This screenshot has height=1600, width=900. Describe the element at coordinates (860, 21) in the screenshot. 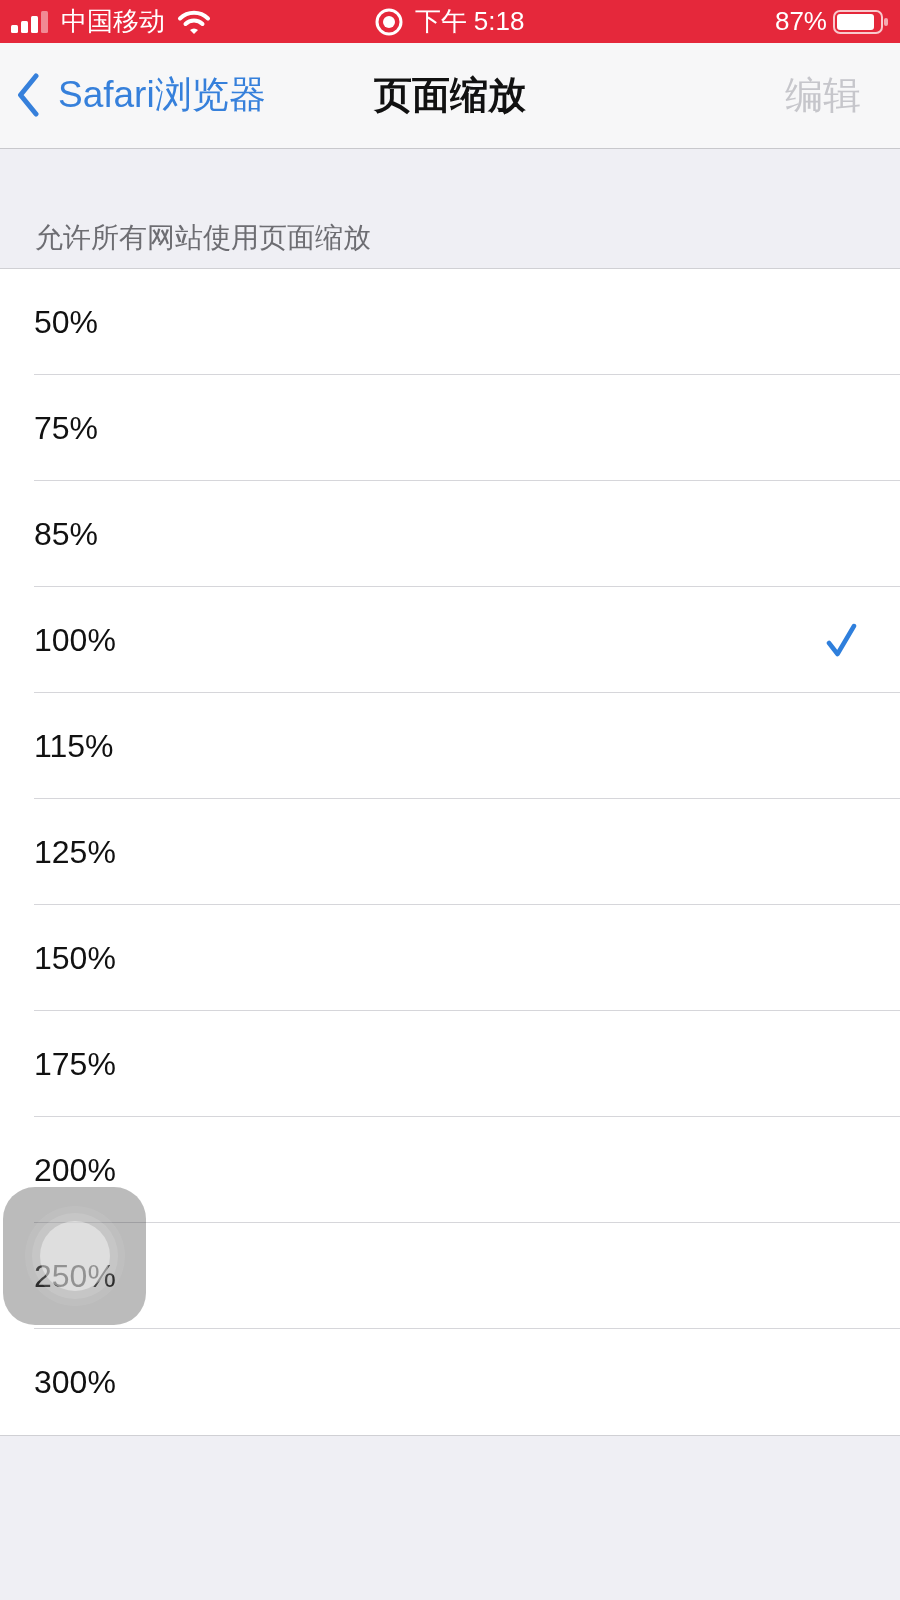

I see `battery-icon` at that location.